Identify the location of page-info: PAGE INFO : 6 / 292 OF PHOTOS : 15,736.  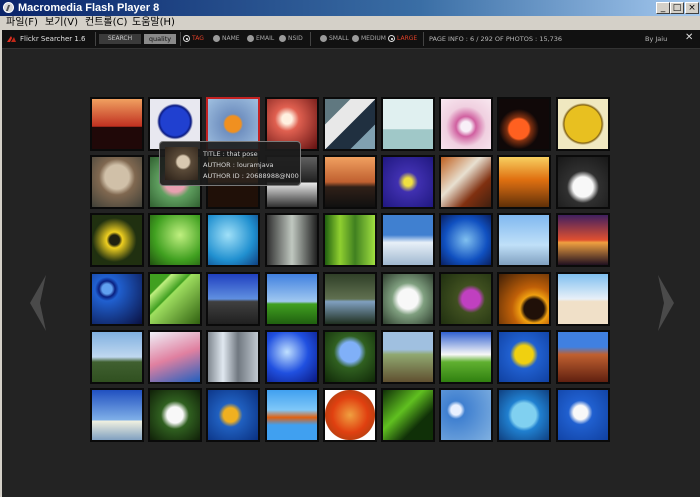
(496, 39).